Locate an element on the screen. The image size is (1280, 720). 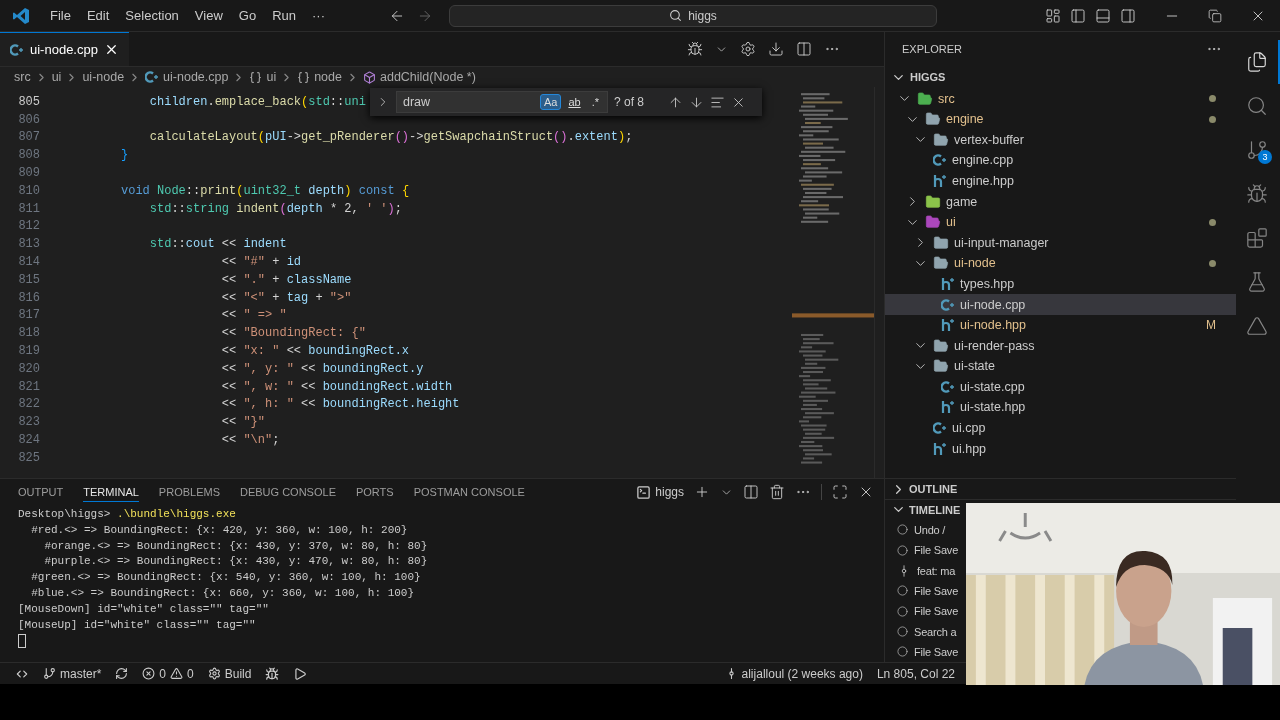
breadcrumb-item: node is located at coordinates (319, 77).